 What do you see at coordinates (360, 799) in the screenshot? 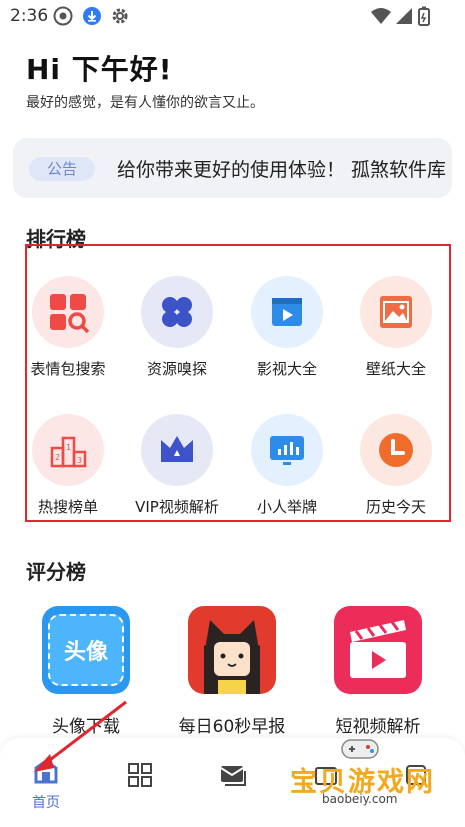
I see `watermark-url: baobeiy.com` at bounding box center [360, 799].